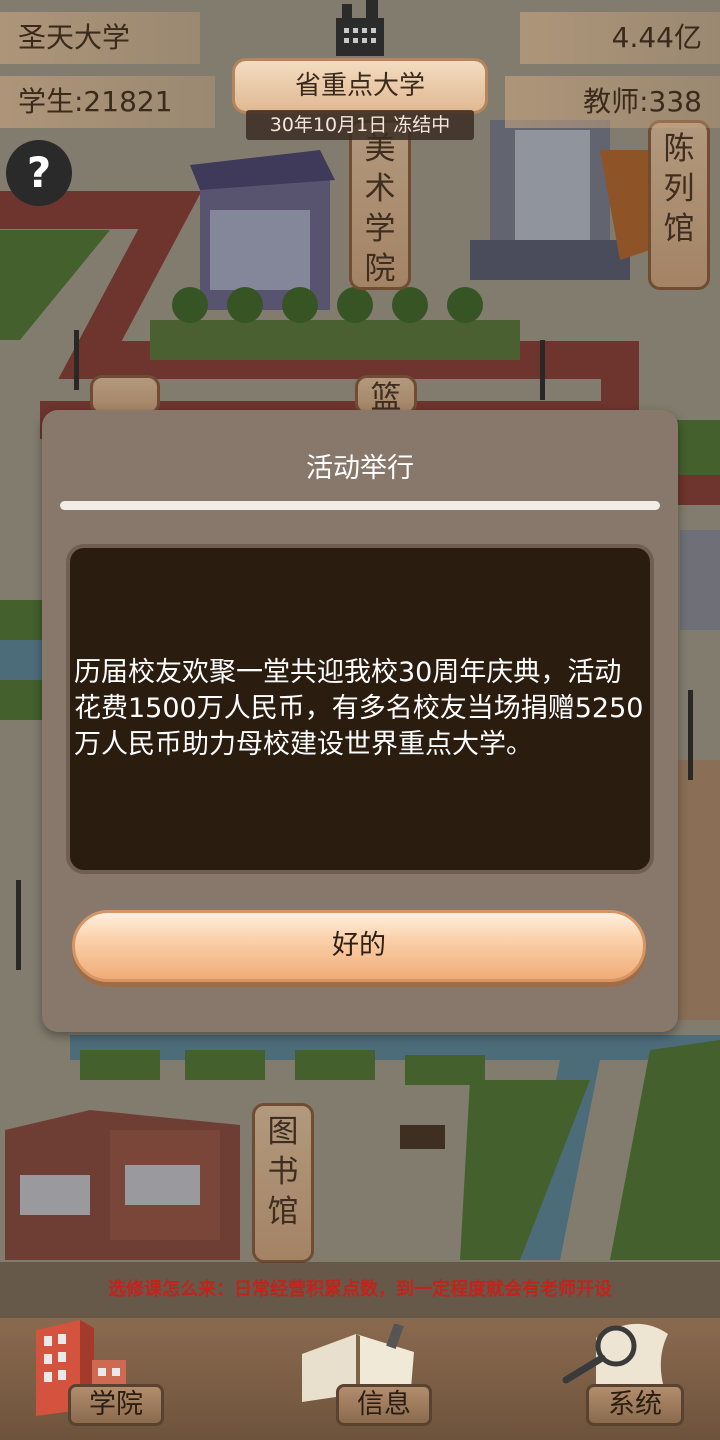  What do you see at coordinates (635, 1405) in the screenshot?
I see `nav-system-label: 系统` at bounding box center [635, 1405].